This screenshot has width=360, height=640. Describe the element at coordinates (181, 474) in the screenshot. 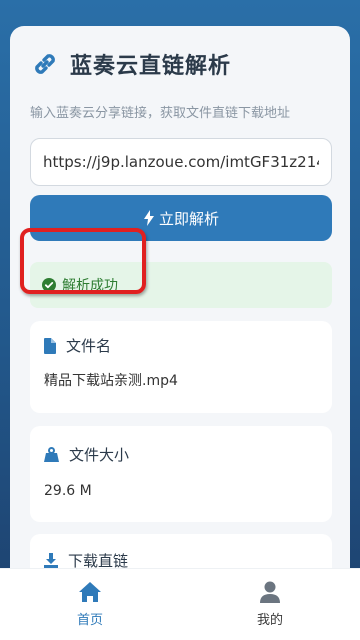

I see `file-size-card: 文件大小 29.6 M` at that location.